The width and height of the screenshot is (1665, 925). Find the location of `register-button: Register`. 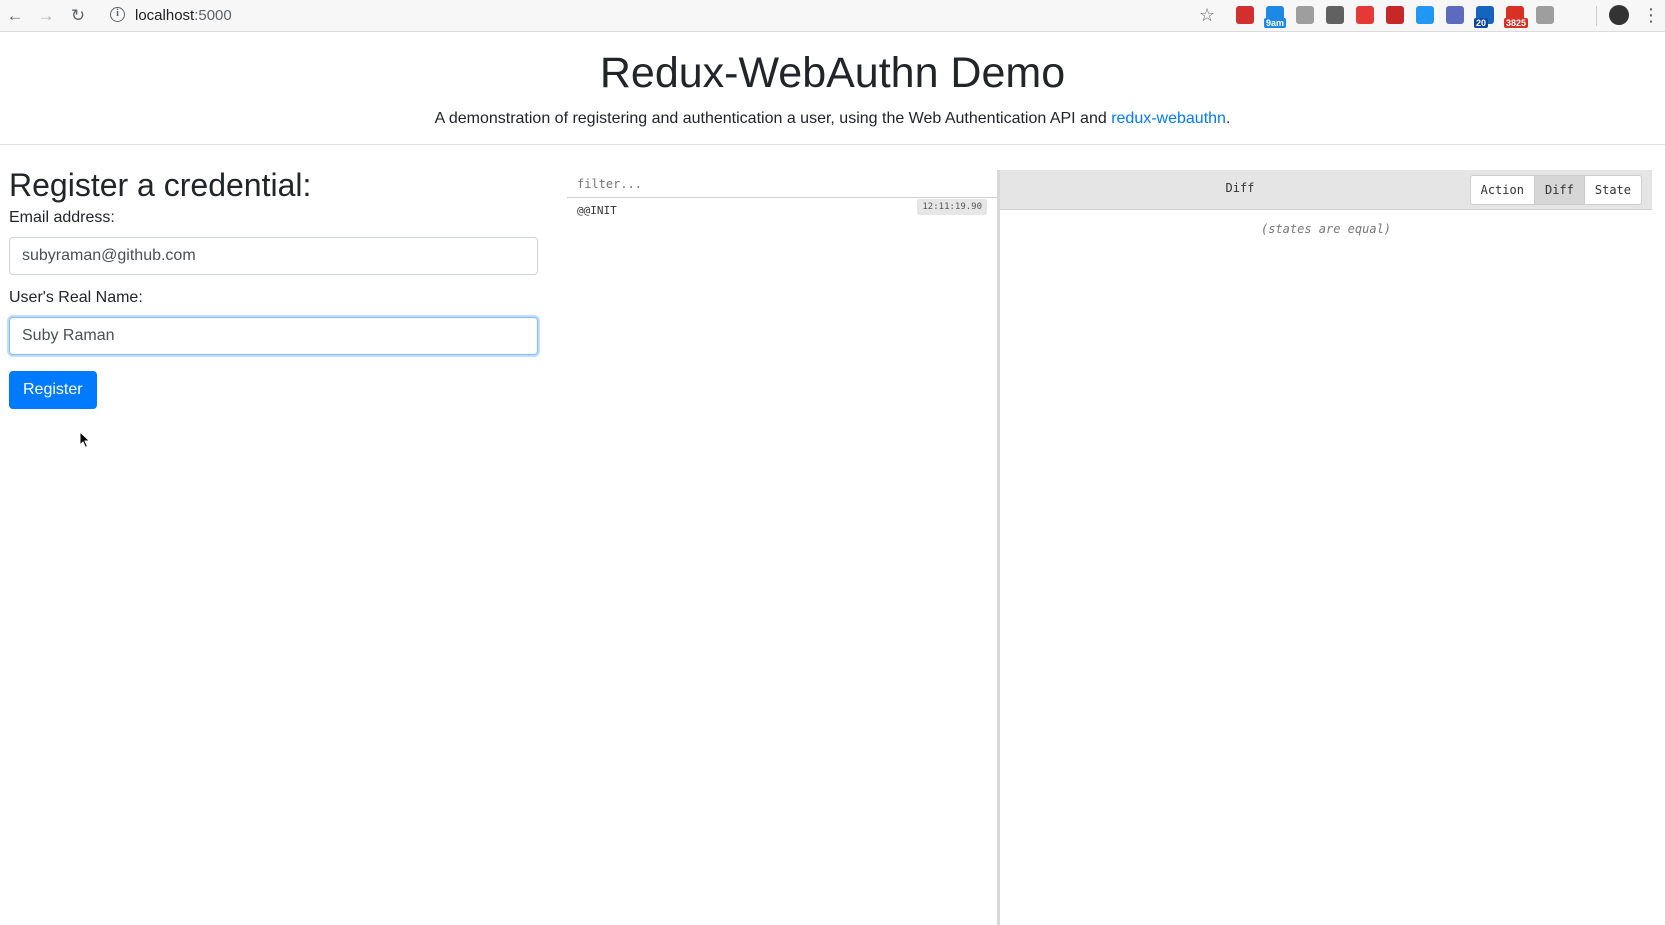

register-button: Register is located at coordinates (53, 390).